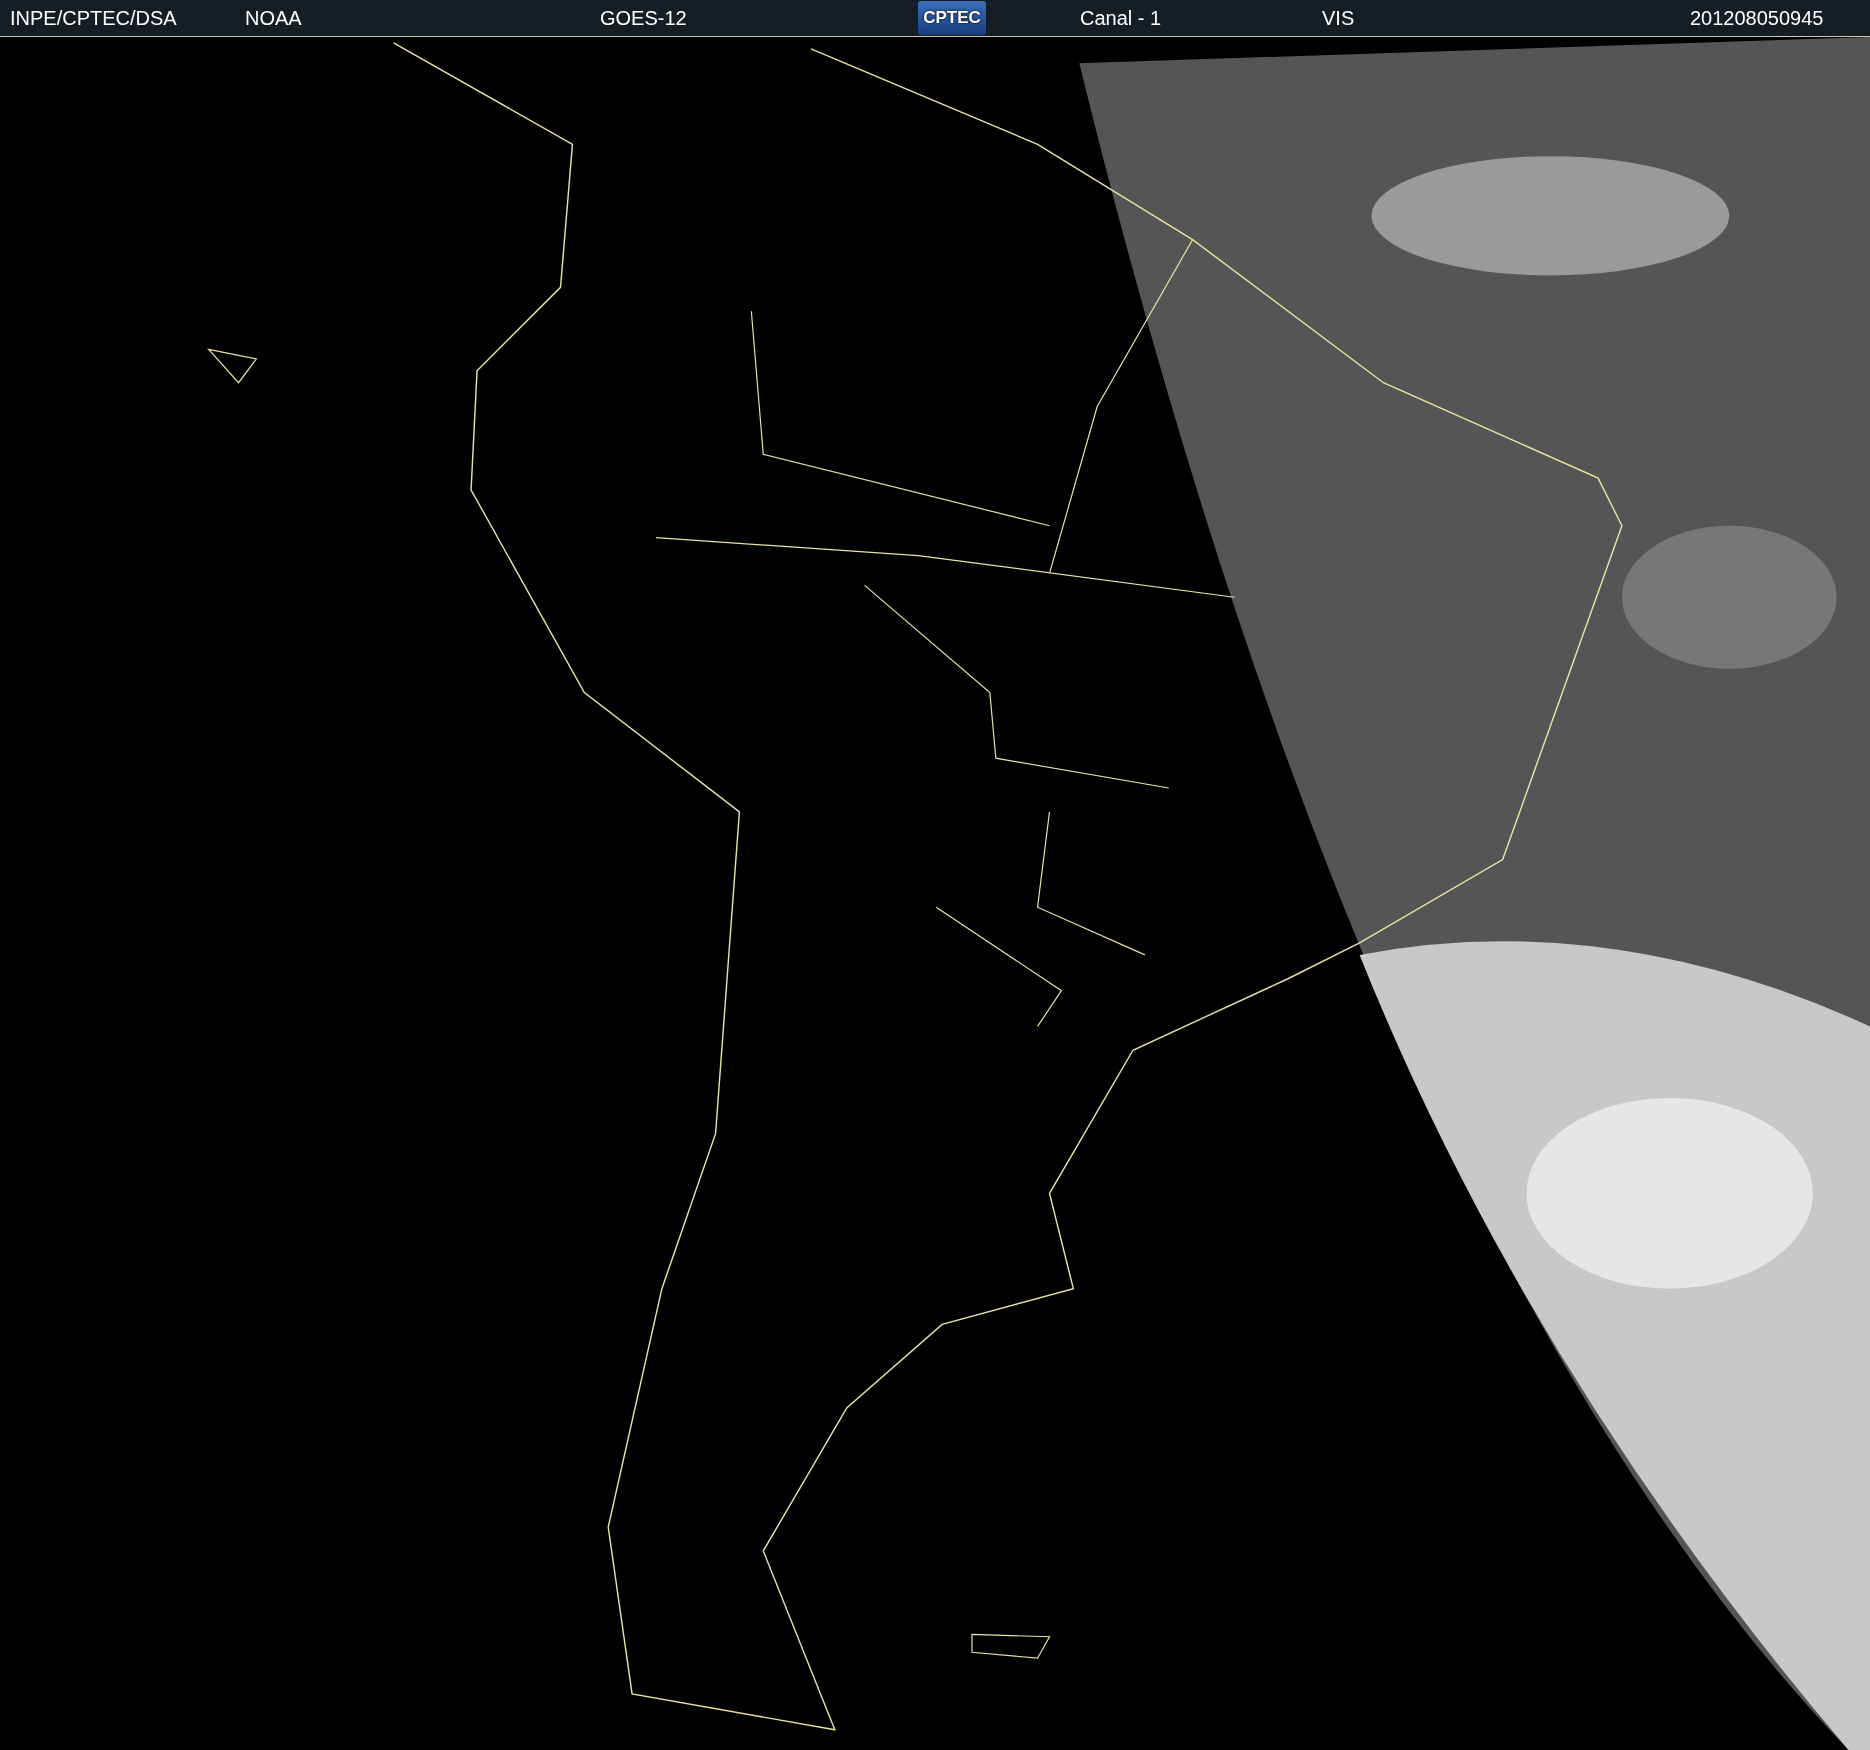 This screenshot has height=1750, width=1870. I want to click on header-label: VIS, so click(1339, 18).